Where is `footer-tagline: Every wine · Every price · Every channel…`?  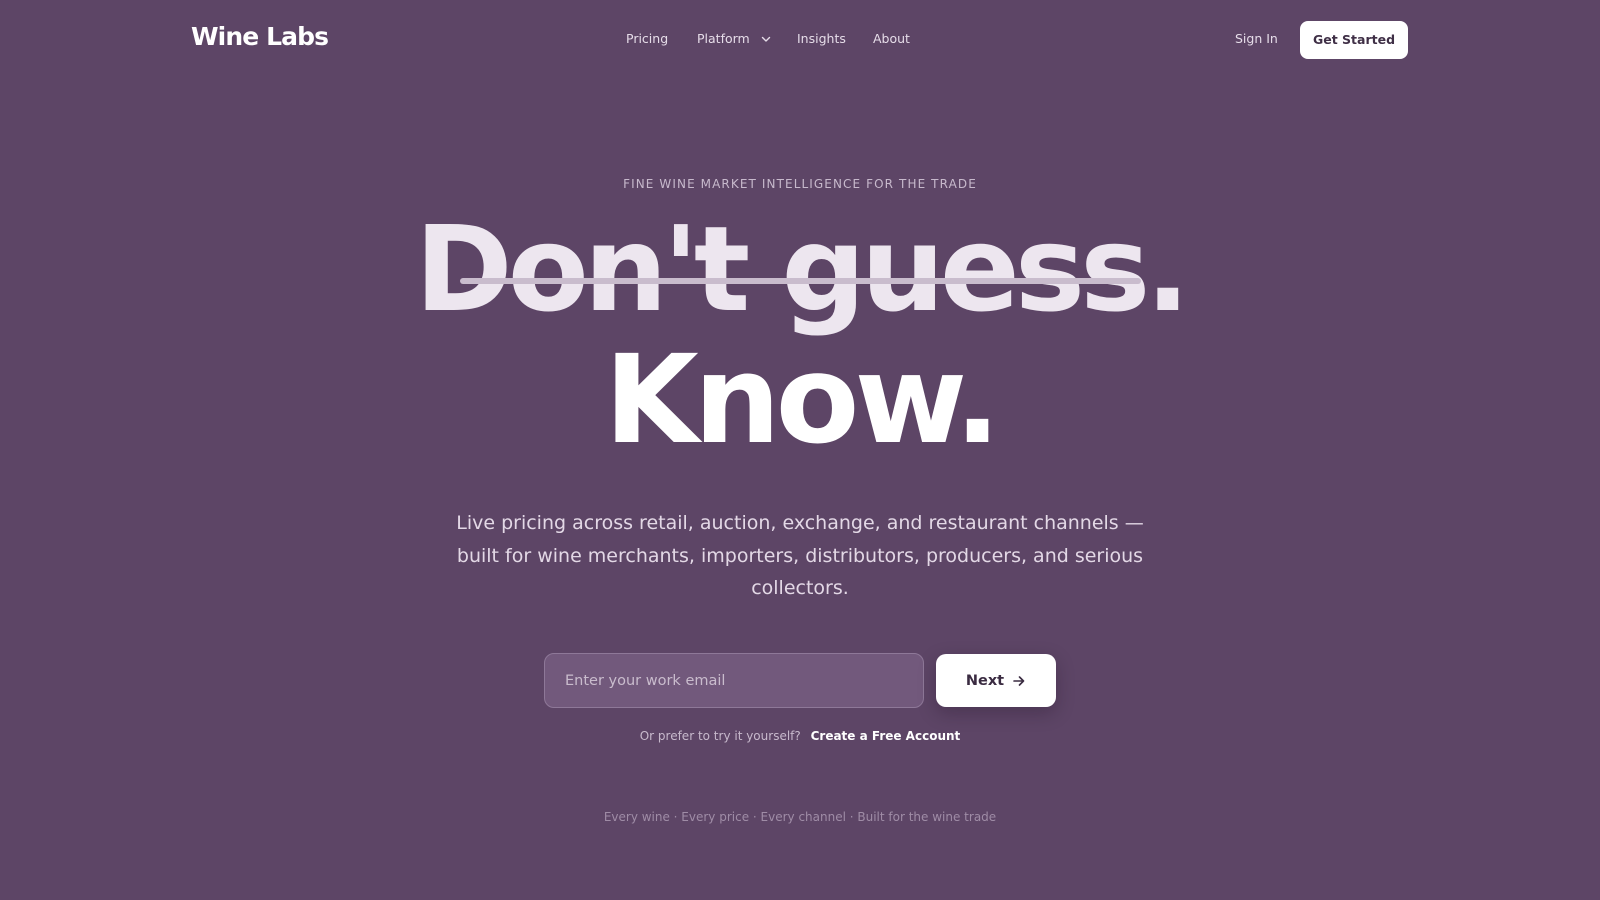 footer-tagline: Every wine · Every price · Every channel… is located at coordinates (800, 817).